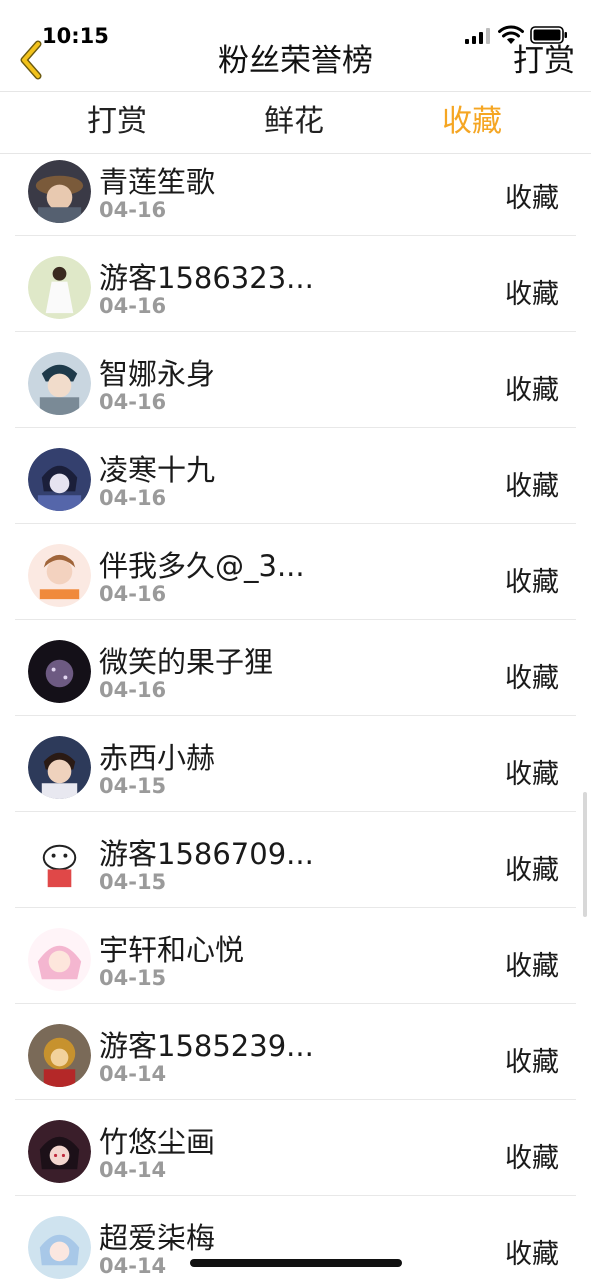 The width and height of the screenshot is (591, 1280). I want to click on list-item: 游客1585239... 04-14 收藏, so click(295, 1052).